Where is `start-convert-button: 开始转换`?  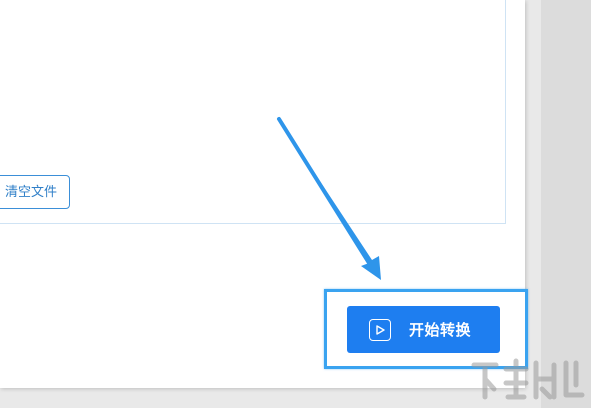 start-convert-button: 开始转换 is located at coordinates (423, 329).